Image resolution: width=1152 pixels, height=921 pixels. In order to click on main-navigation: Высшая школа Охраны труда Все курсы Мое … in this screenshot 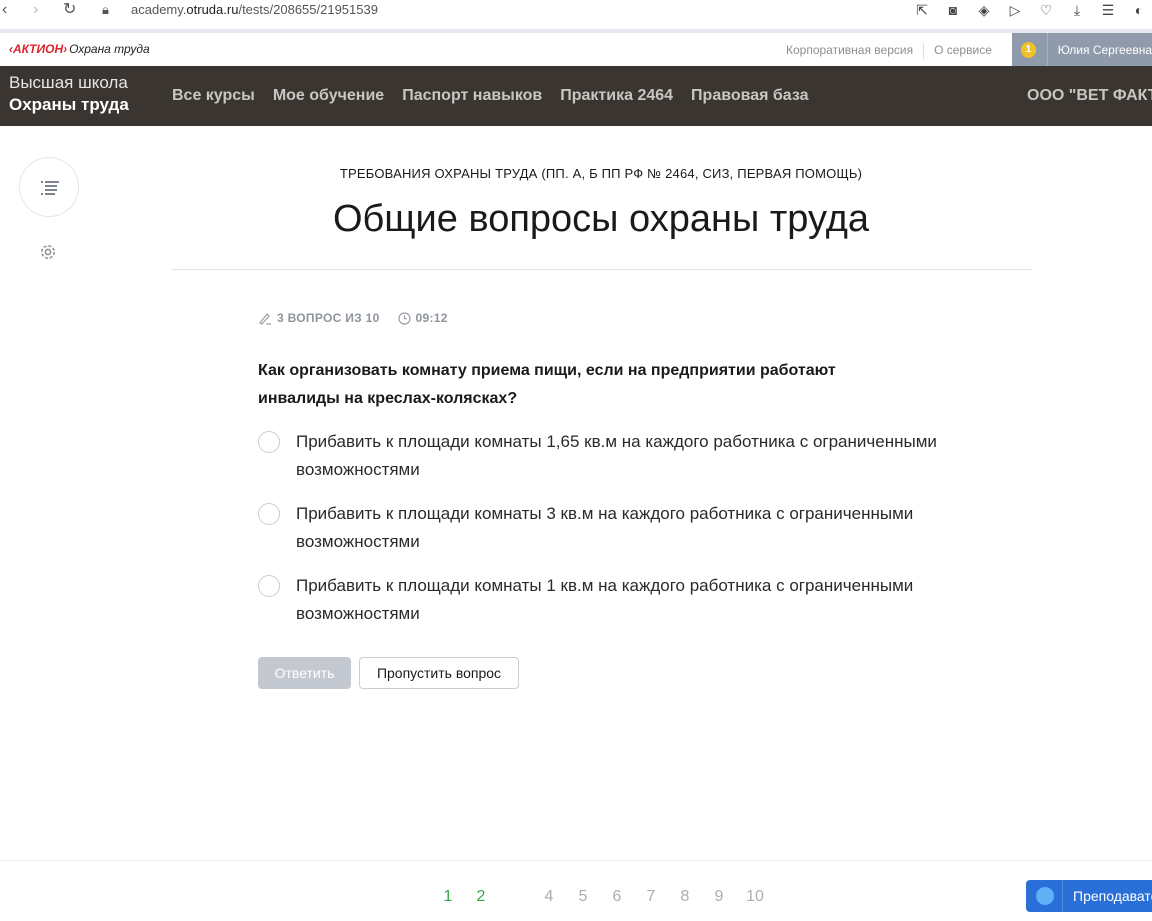, I will do `click(576, 96)`.